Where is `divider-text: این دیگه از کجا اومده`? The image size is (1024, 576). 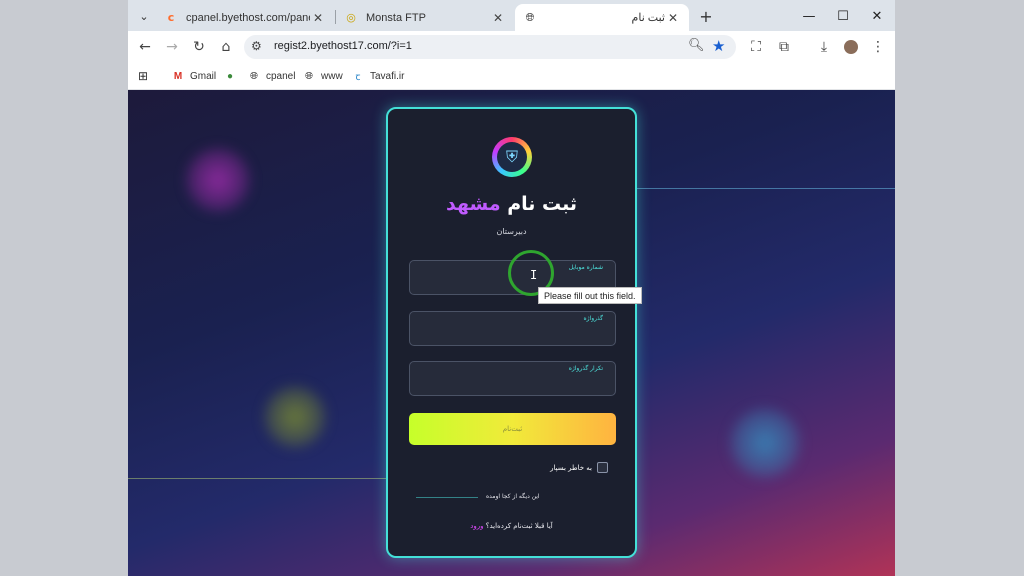 divider-text: این دیگه از کجا اومده is located at coordinates (513, 496).